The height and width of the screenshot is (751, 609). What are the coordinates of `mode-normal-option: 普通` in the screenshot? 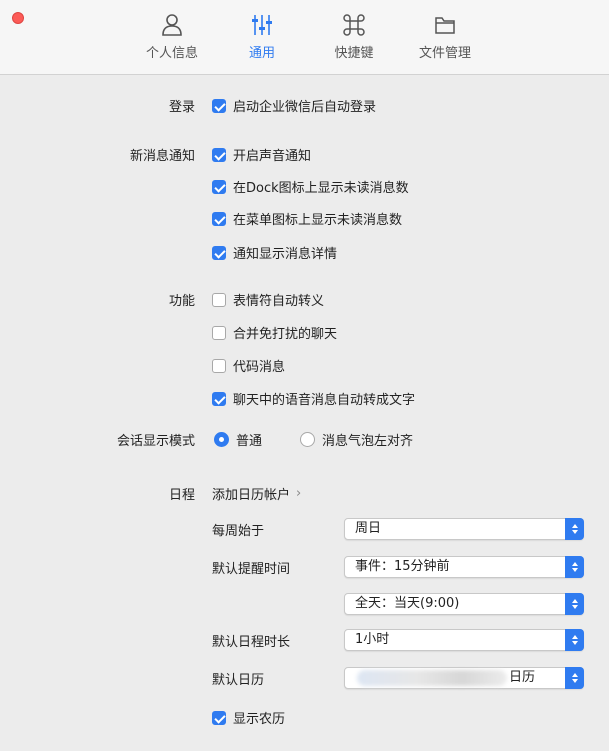 It's located at (238, 439).